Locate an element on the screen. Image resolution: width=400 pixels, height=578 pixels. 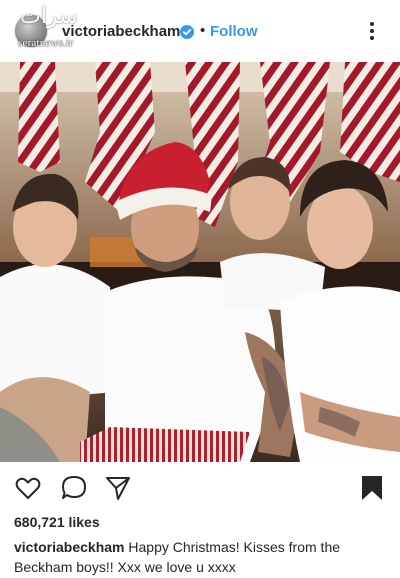
comment-icon is located at coordinates (74, 488).